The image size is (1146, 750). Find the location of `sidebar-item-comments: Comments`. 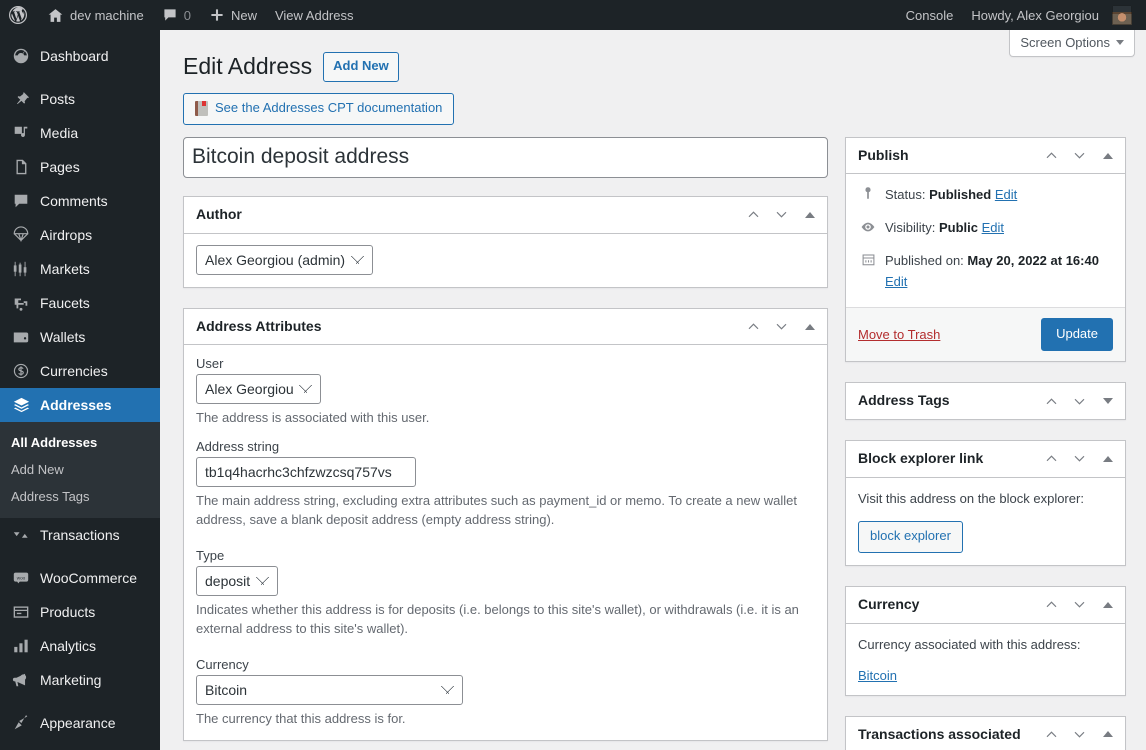

sidebar-item-comments: Comments is located at coordinates (80, 201).